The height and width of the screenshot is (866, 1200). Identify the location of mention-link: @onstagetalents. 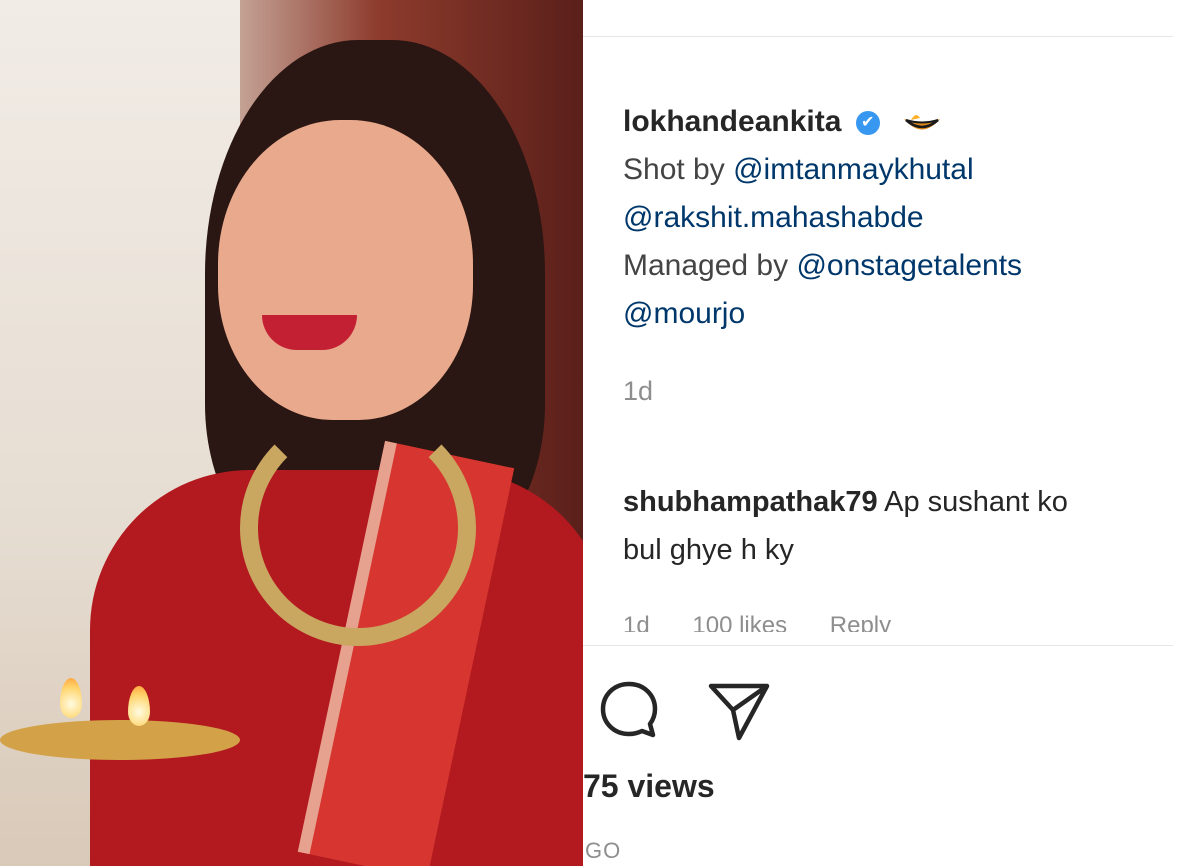
(909, 265).